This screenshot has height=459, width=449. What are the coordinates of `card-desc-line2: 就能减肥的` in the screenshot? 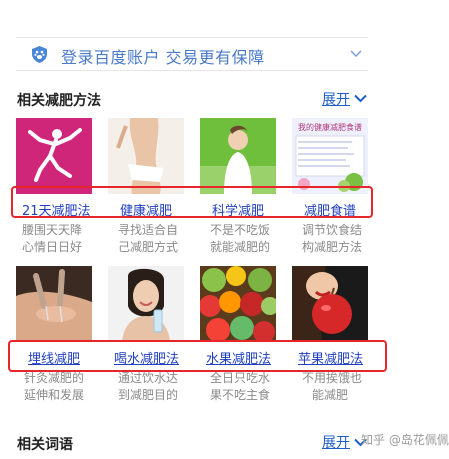 It's located at (240, 247).